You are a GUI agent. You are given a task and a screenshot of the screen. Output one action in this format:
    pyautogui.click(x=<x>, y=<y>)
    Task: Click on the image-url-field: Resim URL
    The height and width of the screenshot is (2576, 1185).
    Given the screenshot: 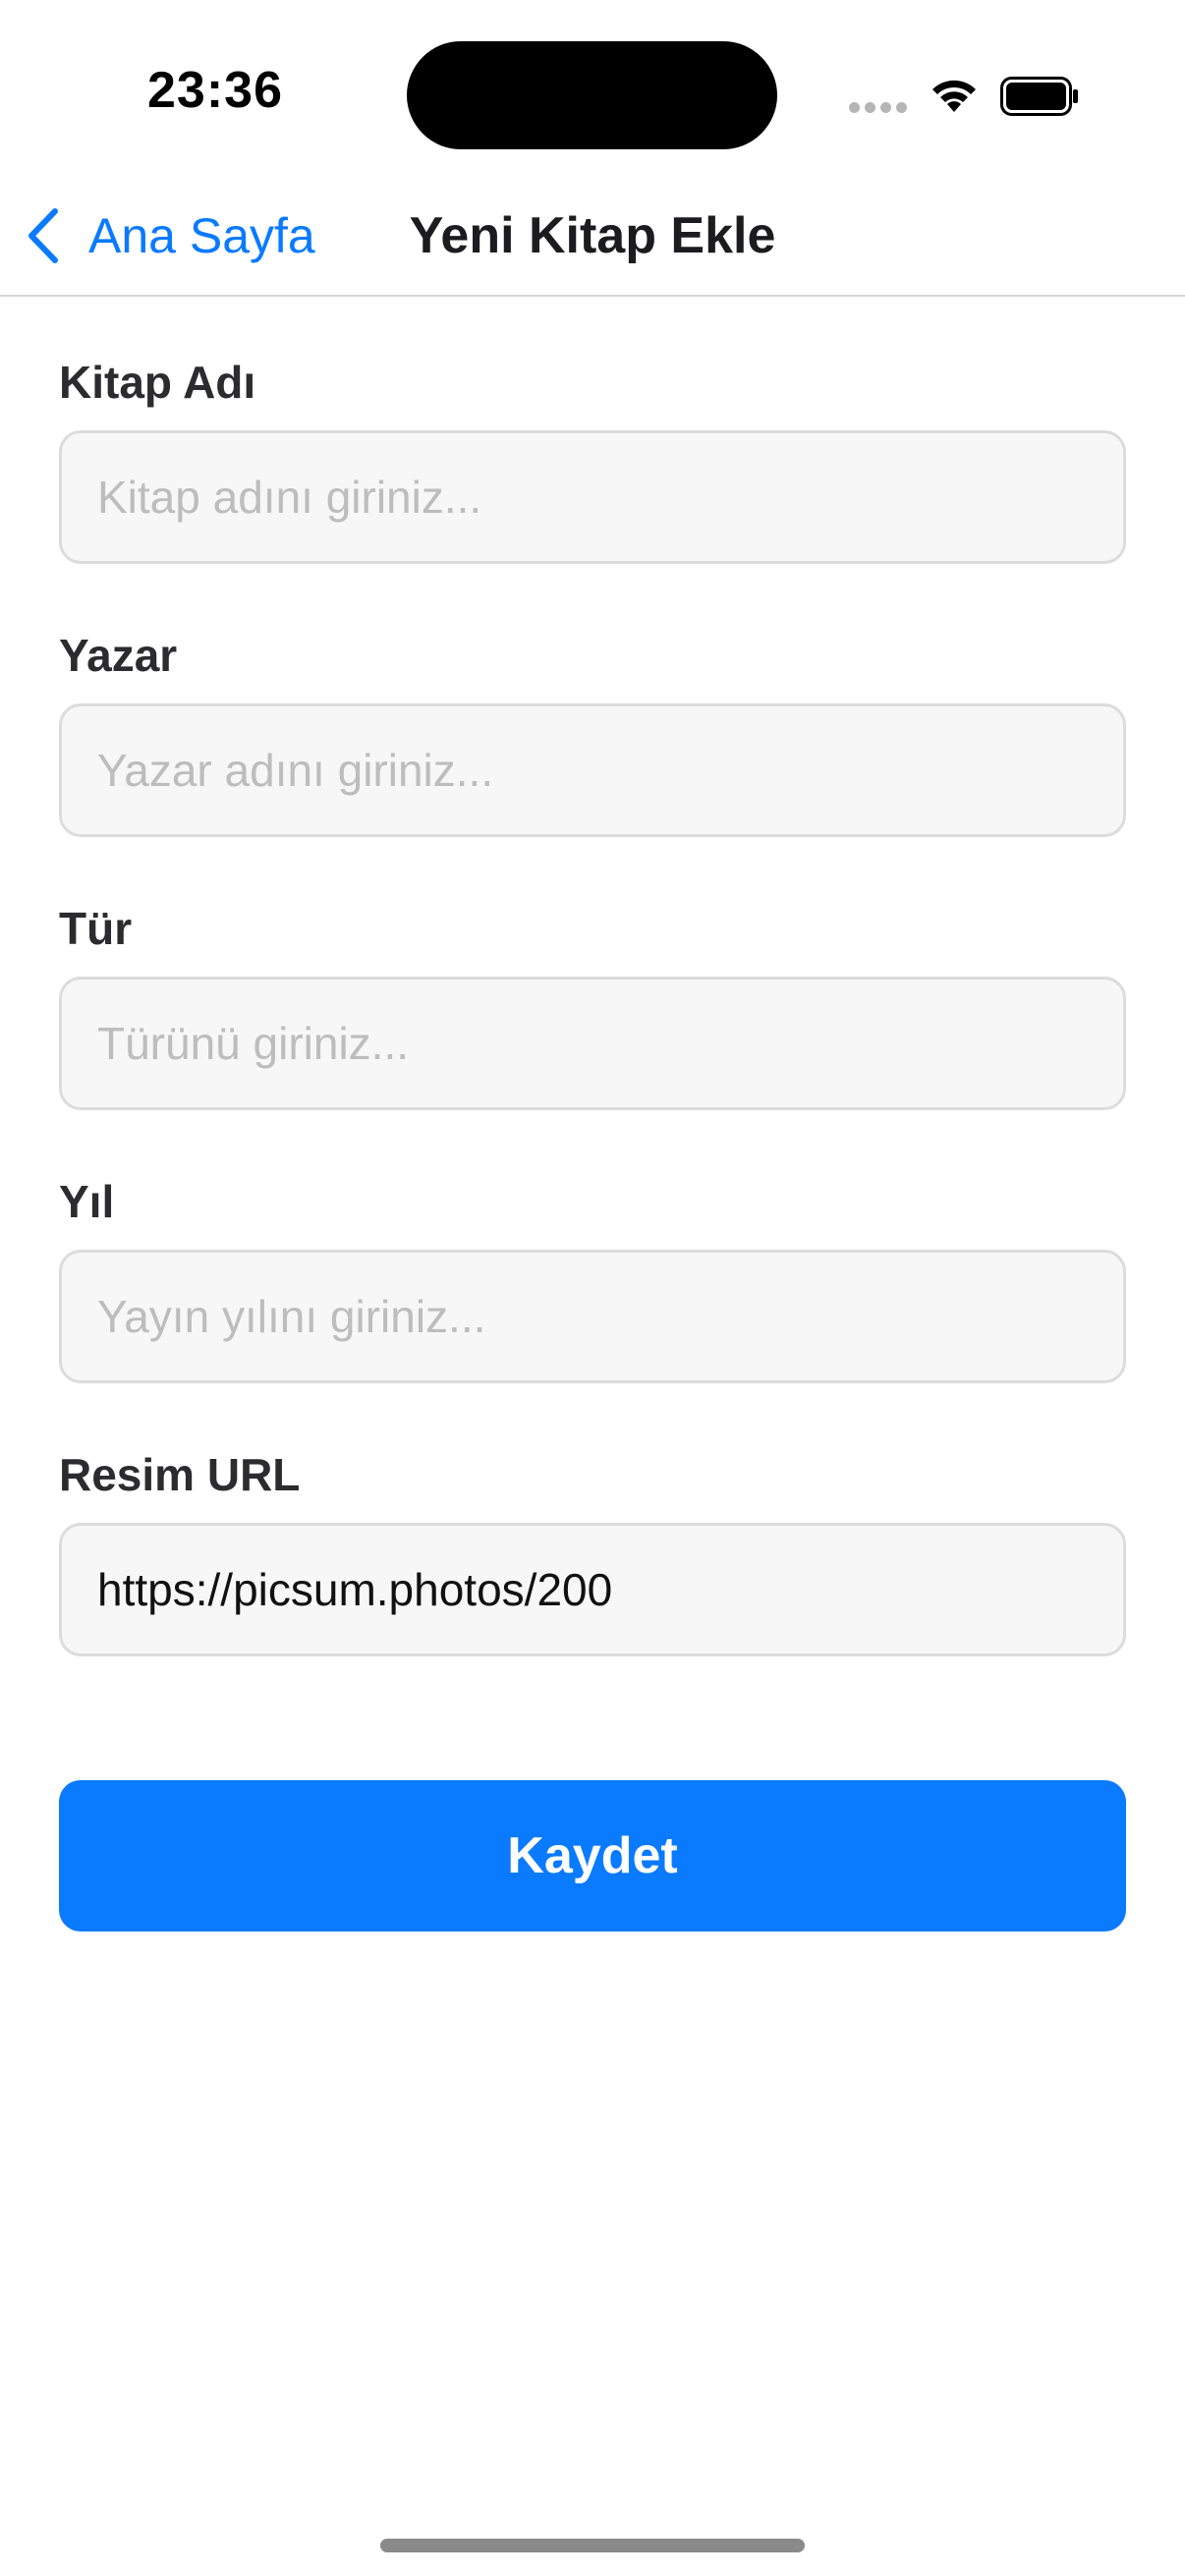 What is the action you would take?
    pyautogui.click(x=592, y=1549)
    